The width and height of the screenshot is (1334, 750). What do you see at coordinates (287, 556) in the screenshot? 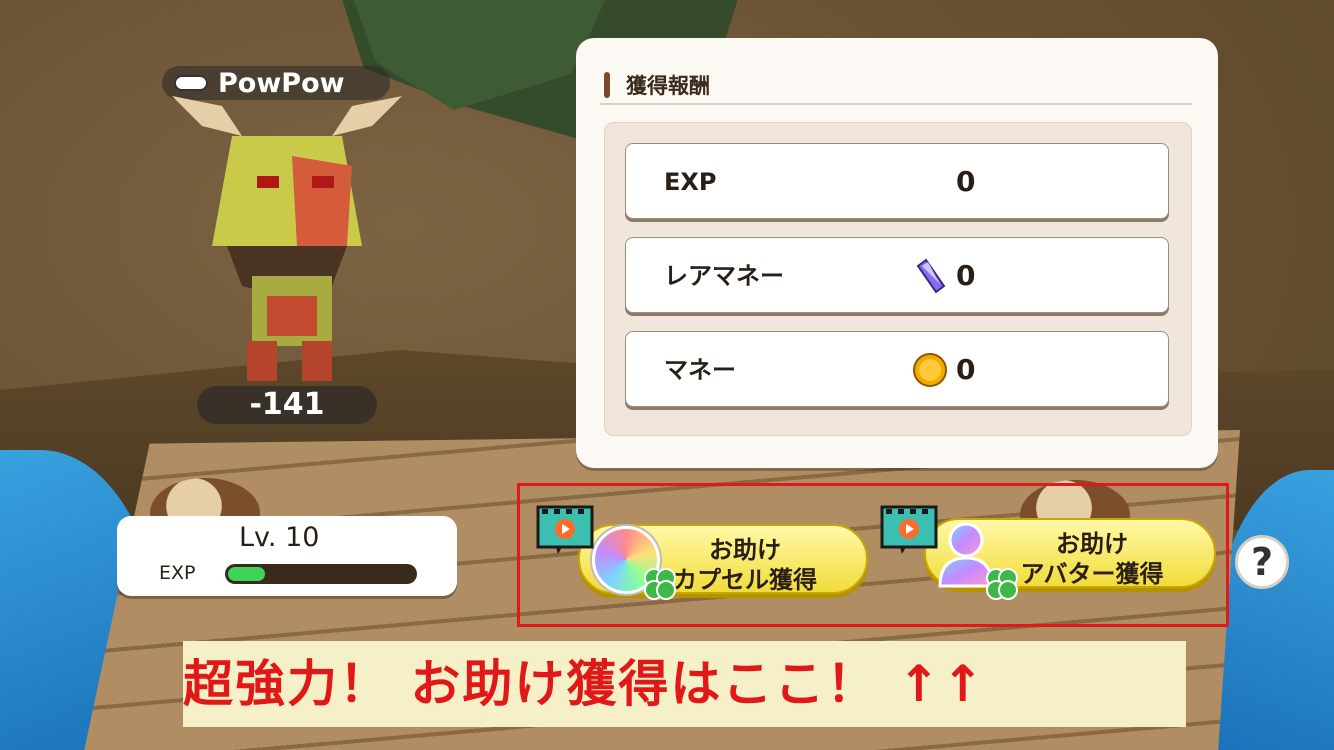
I see `level-box: Lv. 10 EXP` at bounding box center [287, 556].